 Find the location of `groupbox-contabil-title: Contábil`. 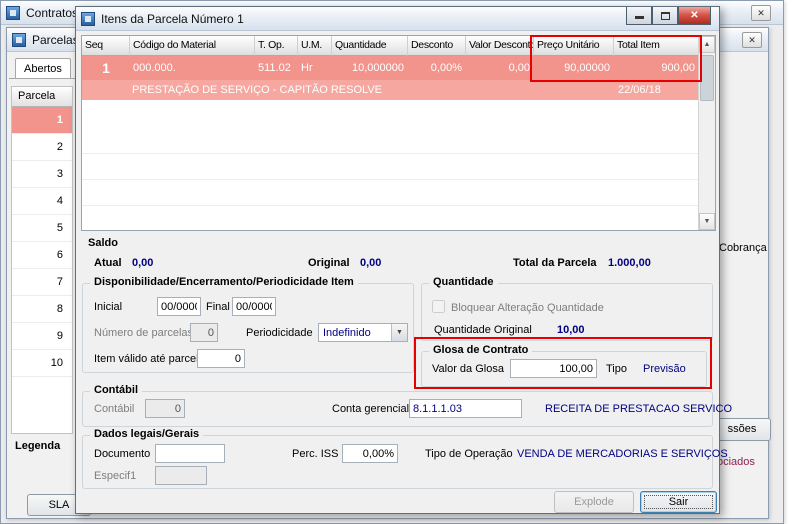

groupbox-contabil-title: Contábil is located at coordinates (116, 390).